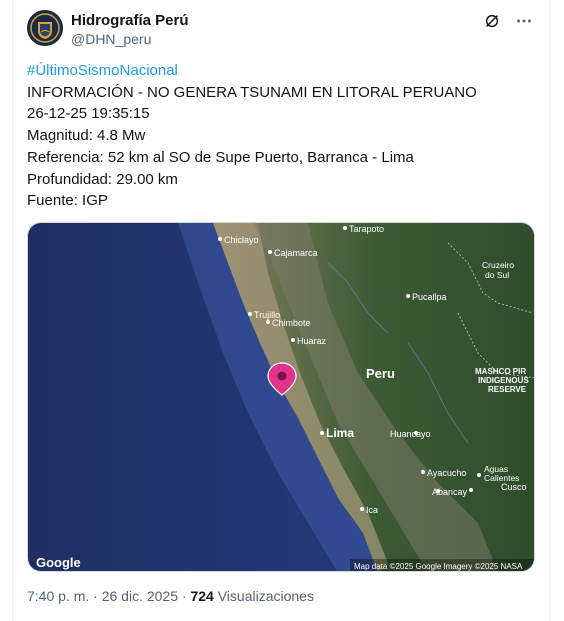 The height and width of the screenshot is (621, 564). What do you see at coordinates (429, 297) in the screenshot?
I see `map-label-pucallpa: Pucallpa` at bounding box center [429, 297].